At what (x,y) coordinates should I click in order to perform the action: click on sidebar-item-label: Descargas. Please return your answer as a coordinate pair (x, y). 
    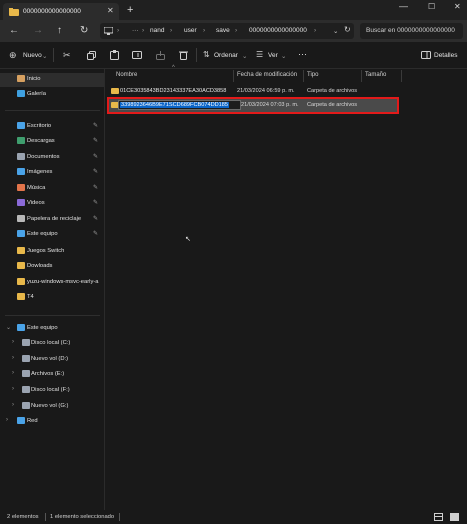
    Looking at the image, I should click on (41, 141).